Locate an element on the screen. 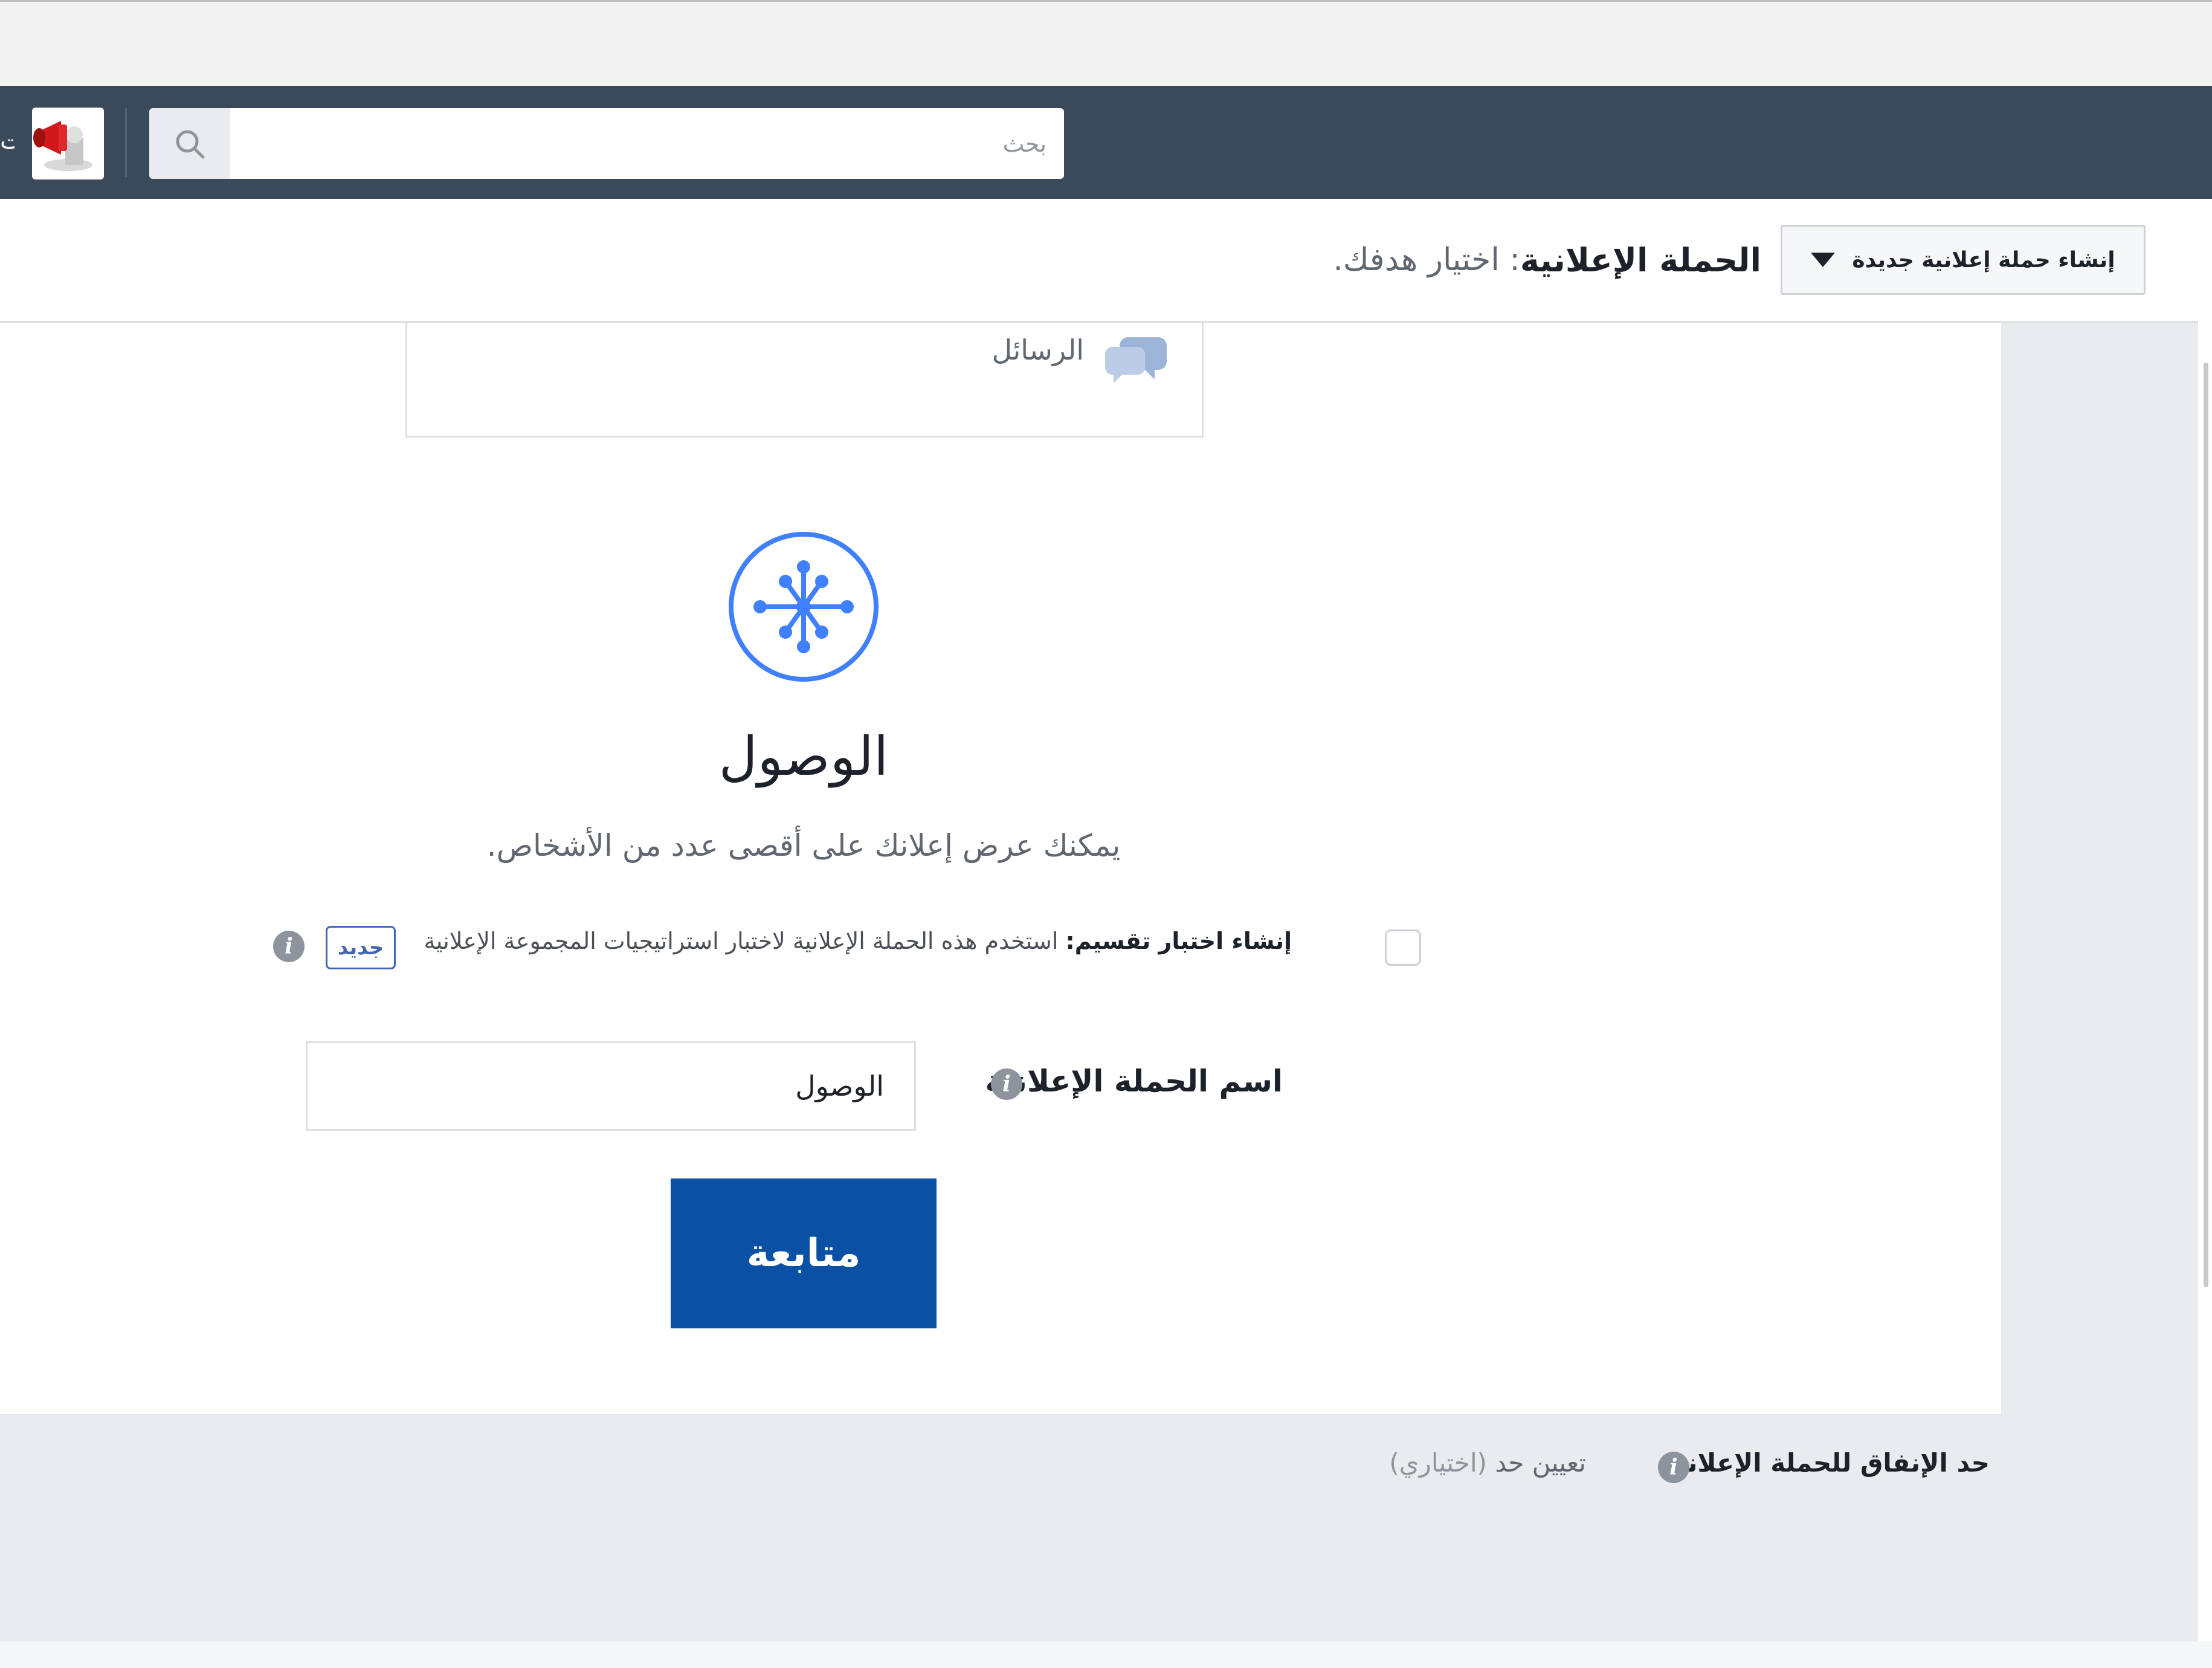 Image resolution: width=2212 pixels, height=1668 pixels. page-title: الحملة الإعلانية: اختيار هدفك. is located at coordinates (1547, 260).